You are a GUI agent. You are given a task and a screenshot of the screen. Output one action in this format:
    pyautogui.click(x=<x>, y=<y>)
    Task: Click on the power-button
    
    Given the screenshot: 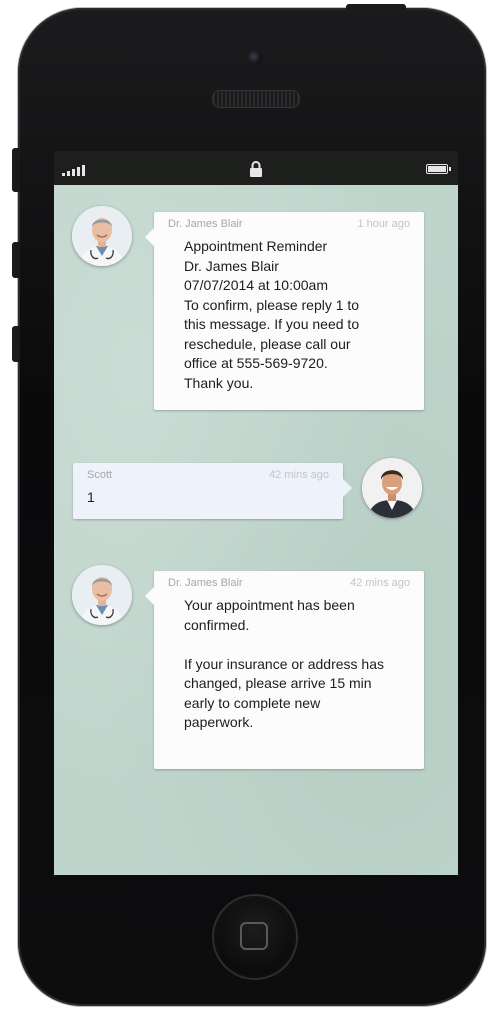 What is the action you would take?
    pyautogui.click(x=376, y=7)
    